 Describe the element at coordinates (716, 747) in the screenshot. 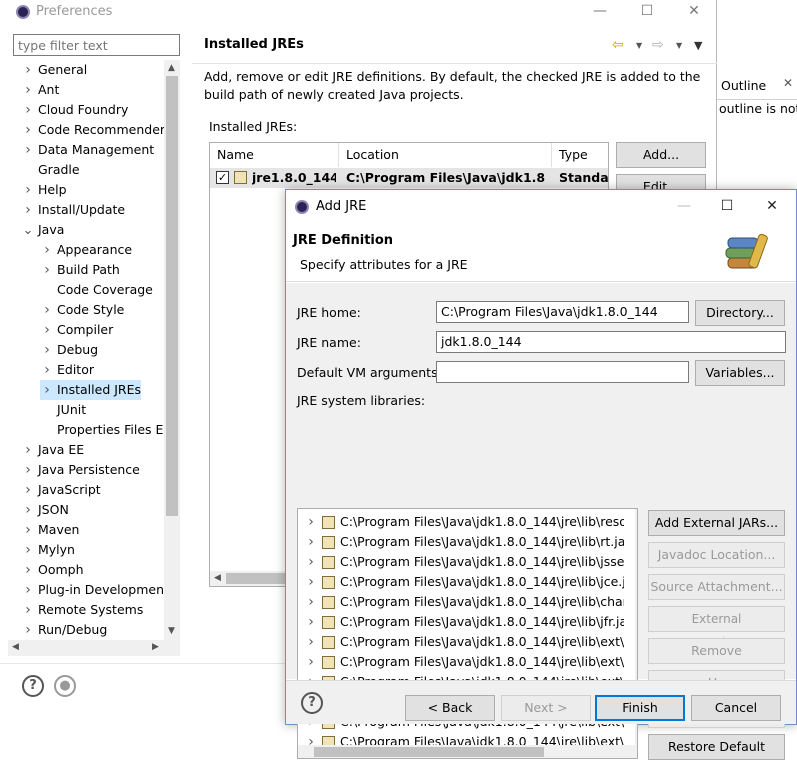

I see `restore-default-button: Restore Default` at that location.